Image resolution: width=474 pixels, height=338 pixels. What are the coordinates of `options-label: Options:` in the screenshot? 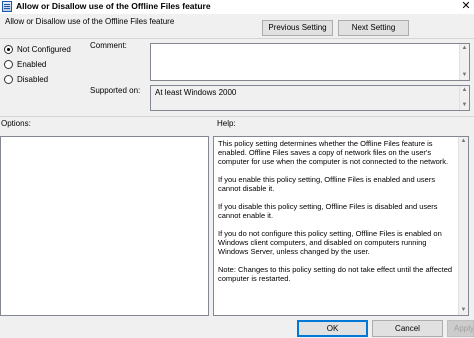 It's located at (16, 123).